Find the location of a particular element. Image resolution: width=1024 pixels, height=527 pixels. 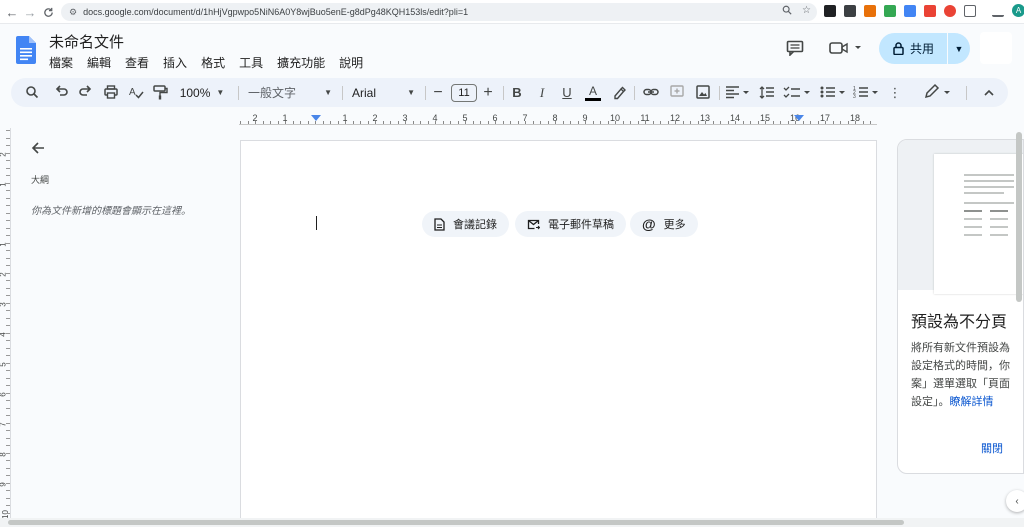

horizontal-scrollbar is located at coordinates (512, 522).